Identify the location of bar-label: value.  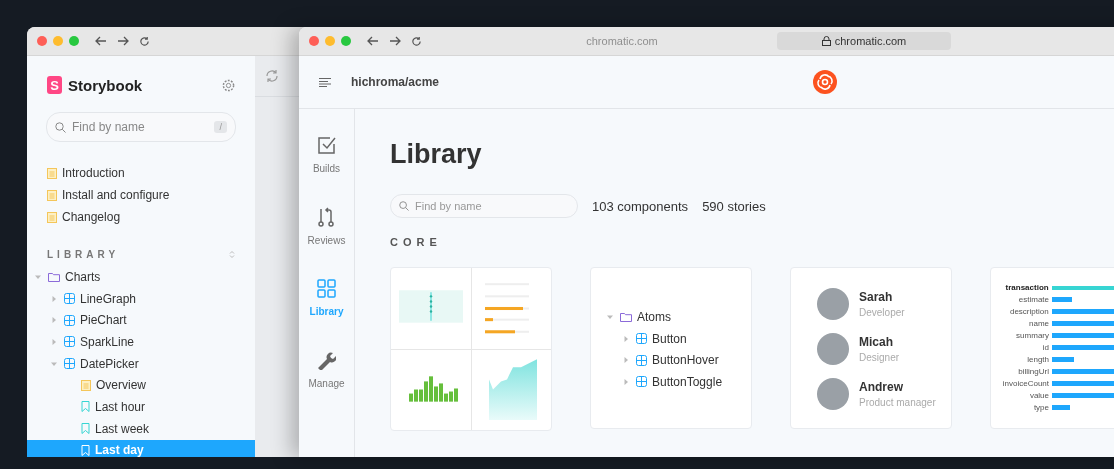
(1038, 395).